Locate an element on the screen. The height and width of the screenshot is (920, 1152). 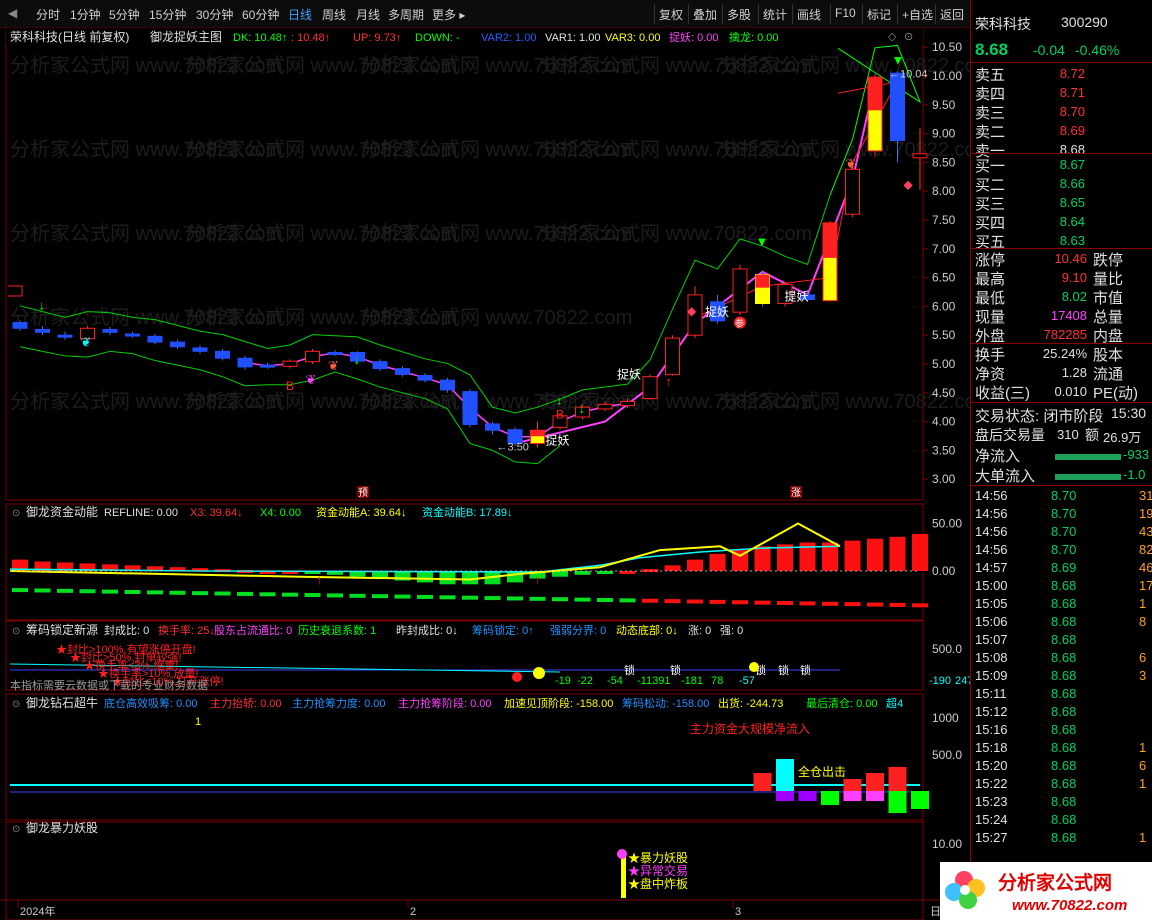
settings-icon: ◇ is located at coordinates (892, 37).